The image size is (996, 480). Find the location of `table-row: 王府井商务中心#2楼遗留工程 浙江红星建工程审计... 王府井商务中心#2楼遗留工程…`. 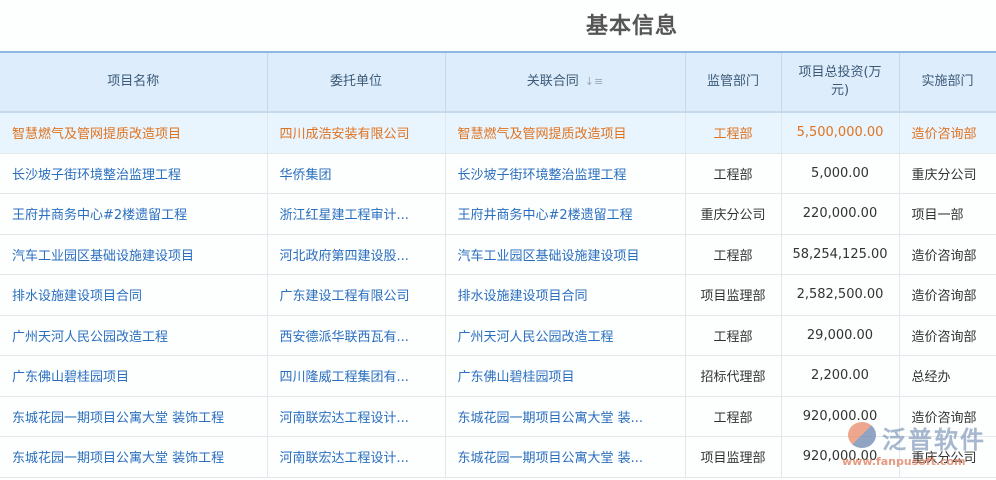

table-row: 王府井商务中心#2楼遗留工程 浙江红星建工程审计... 王府井商务中心#2楼遗留工程… is located at coordinates (498, 214).